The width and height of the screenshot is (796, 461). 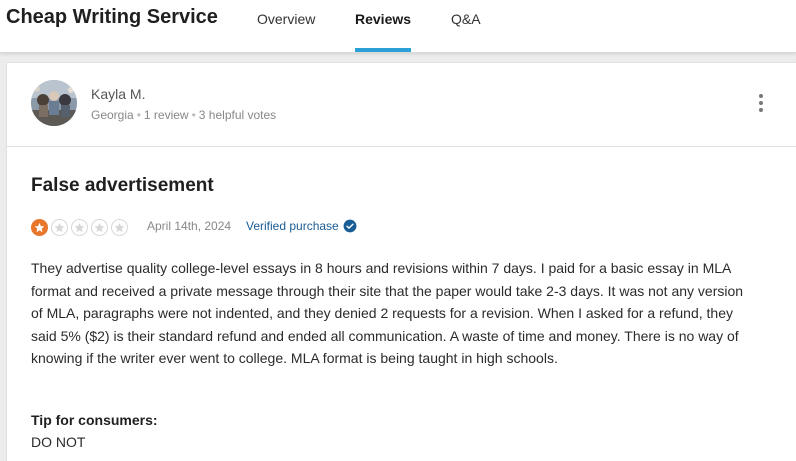 What do you see at coordinates (118, 94) in the screenshot?
I see `reviewer-name: Kayla M.` at bounding box center [118, 94].